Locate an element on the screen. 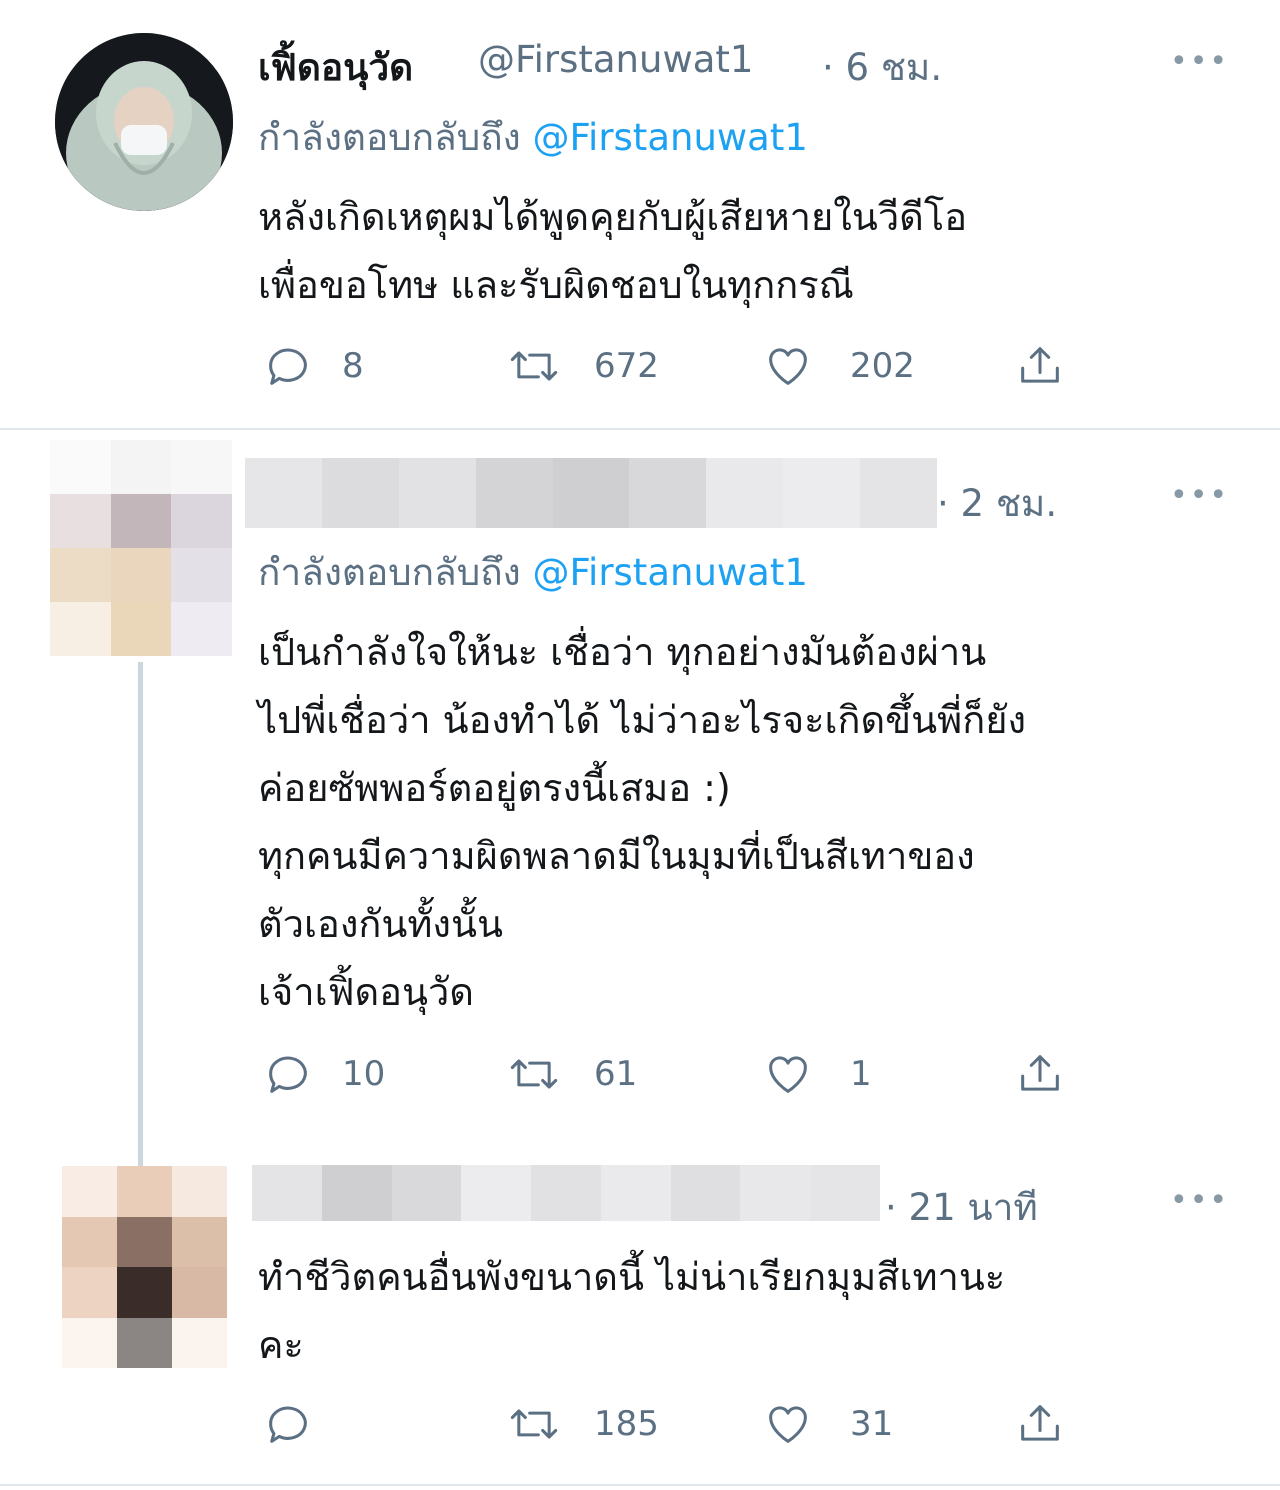  tweet-time: · 6 ชม. is located at coordinates (882, 67).